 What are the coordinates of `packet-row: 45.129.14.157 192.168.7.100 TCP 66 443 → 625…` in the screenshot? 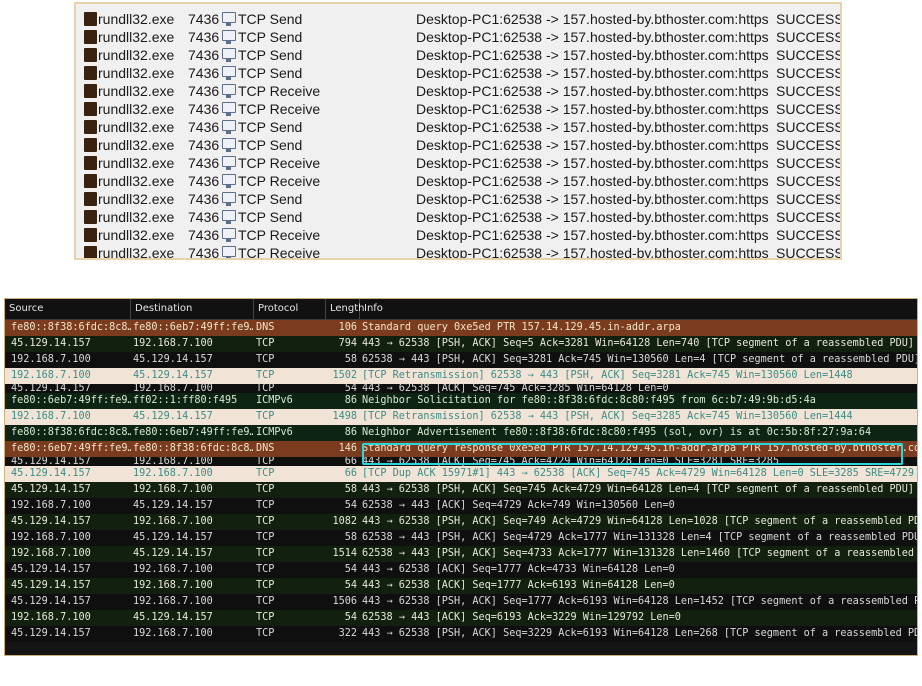 It's located at (461, 461).